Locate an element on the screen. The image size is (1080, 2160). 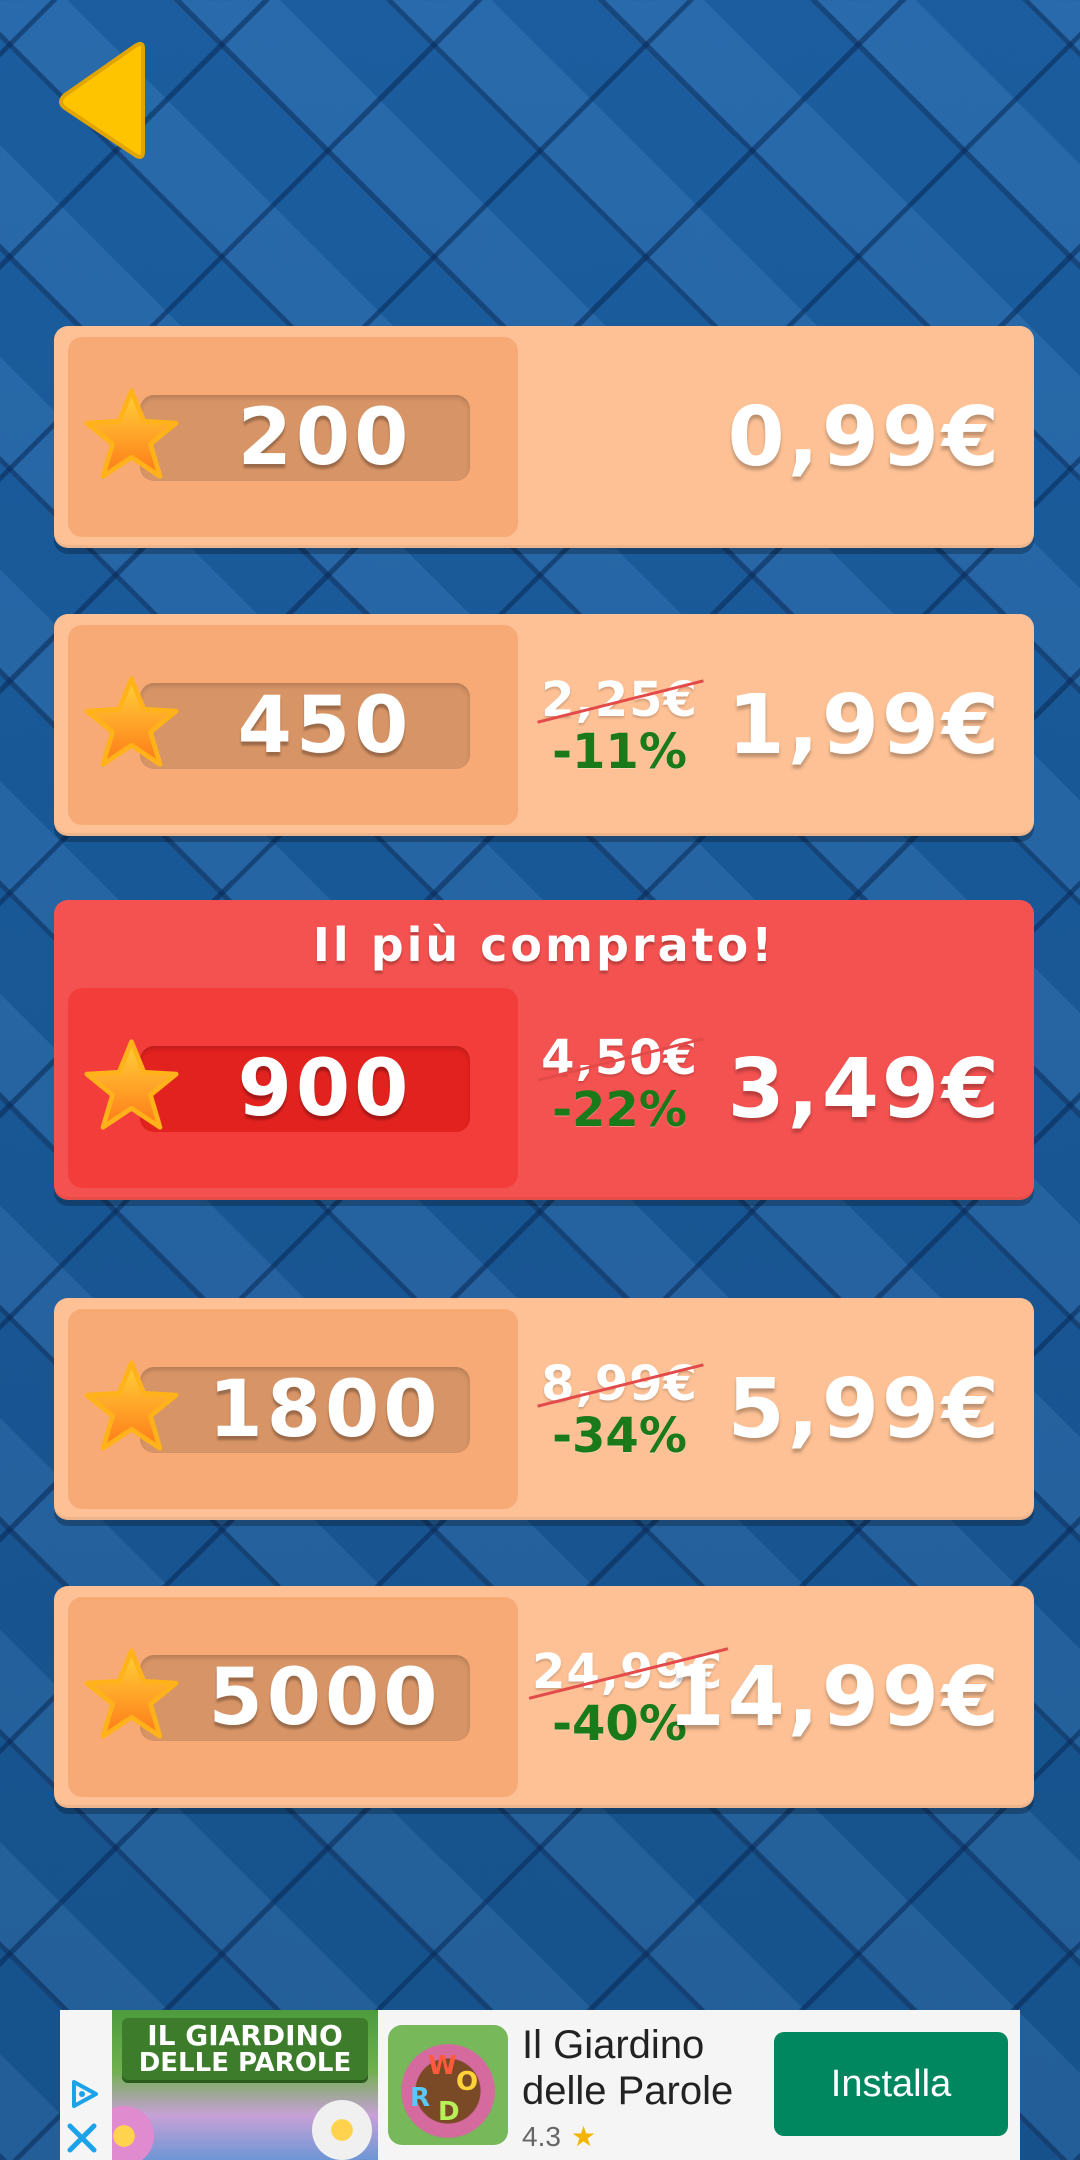
discount-percent: -22% is located at coordinates (619, 1110).